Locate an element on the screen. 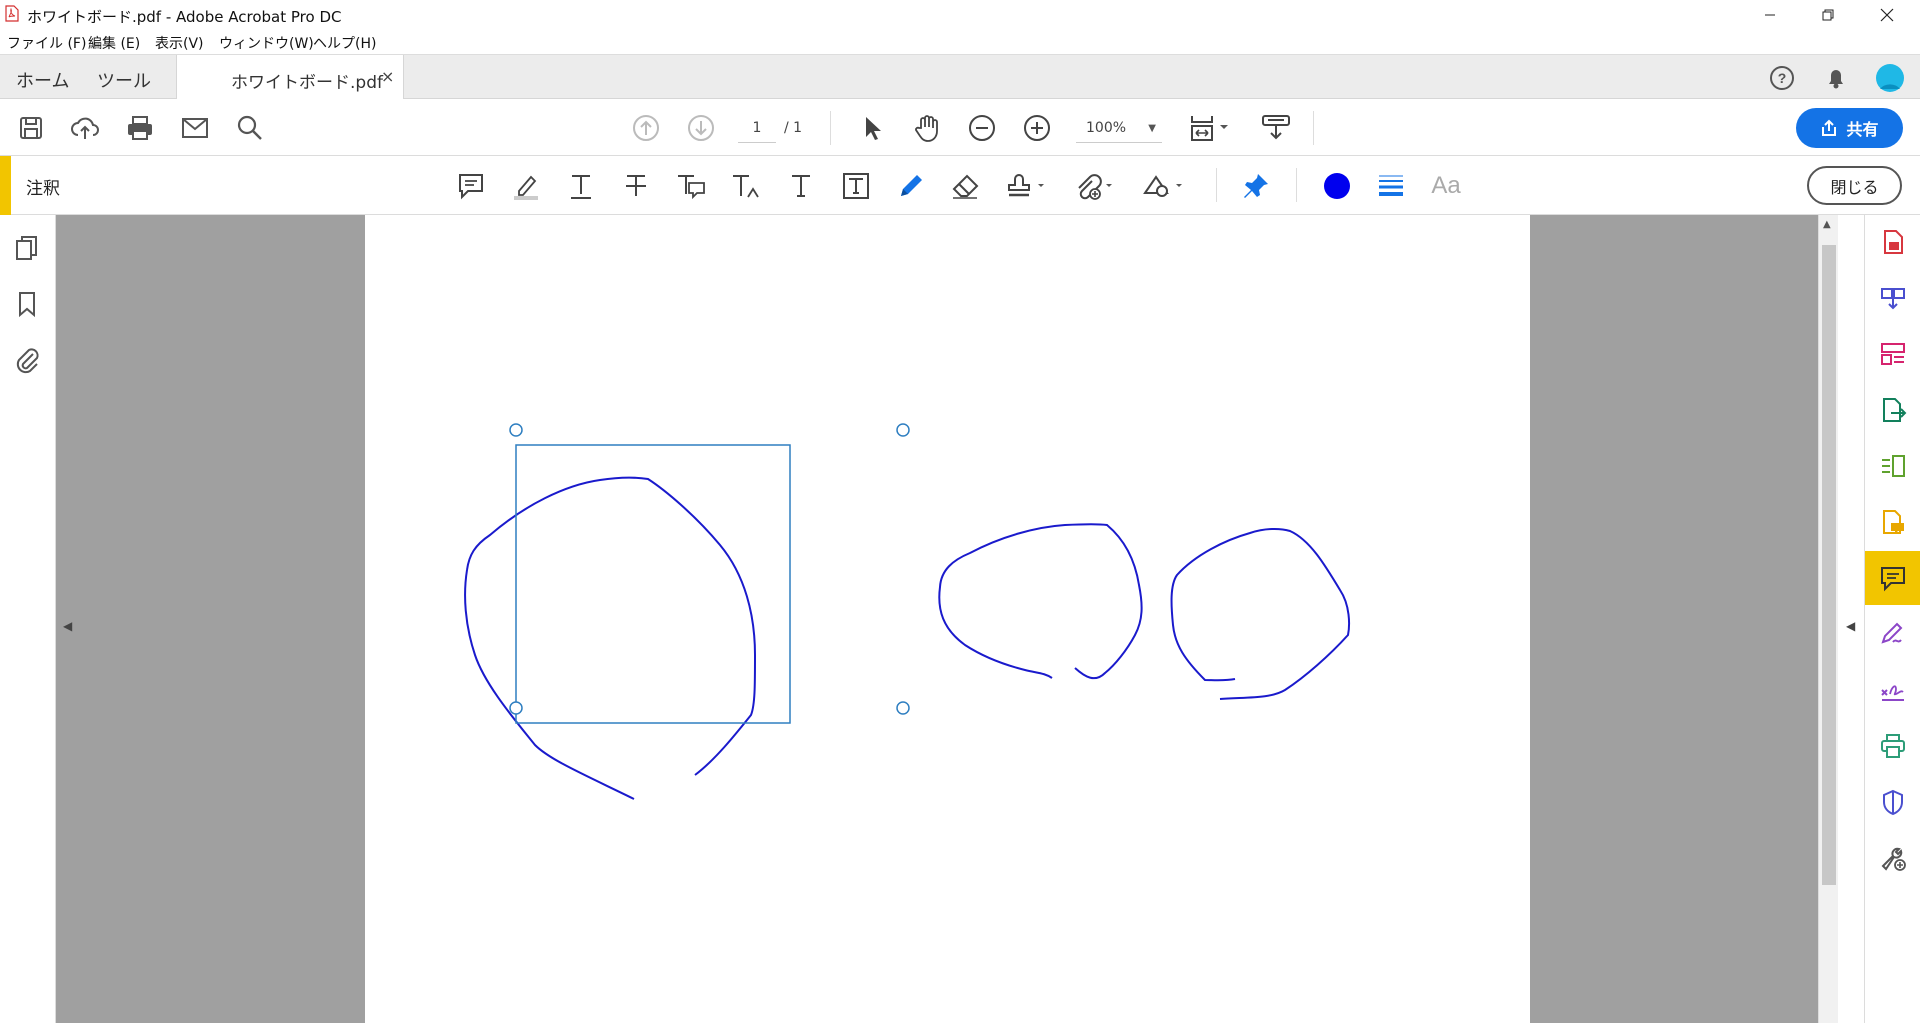 This screenshot has width=1920, height=1023. selection-handle-top-right is located at coordinates (903, 430).